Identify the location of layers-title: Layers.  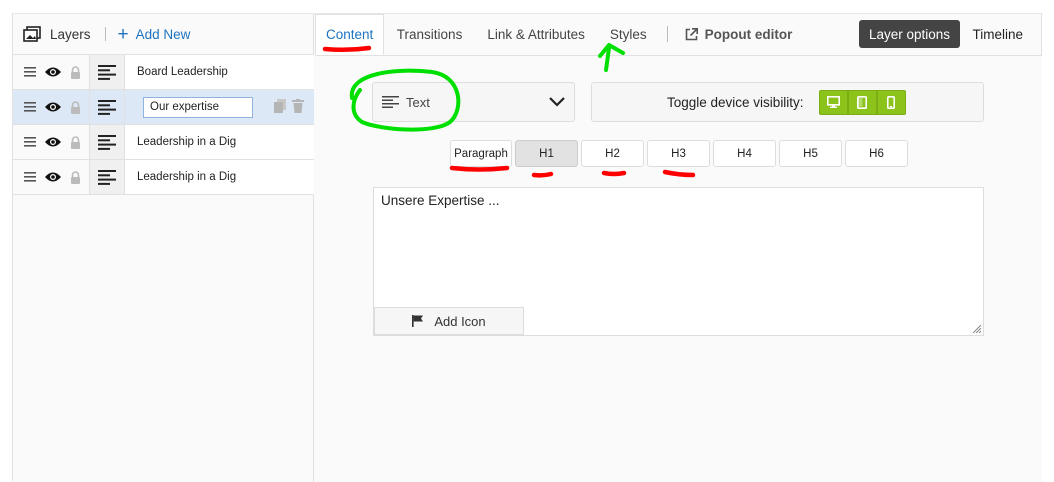
(70, 34).